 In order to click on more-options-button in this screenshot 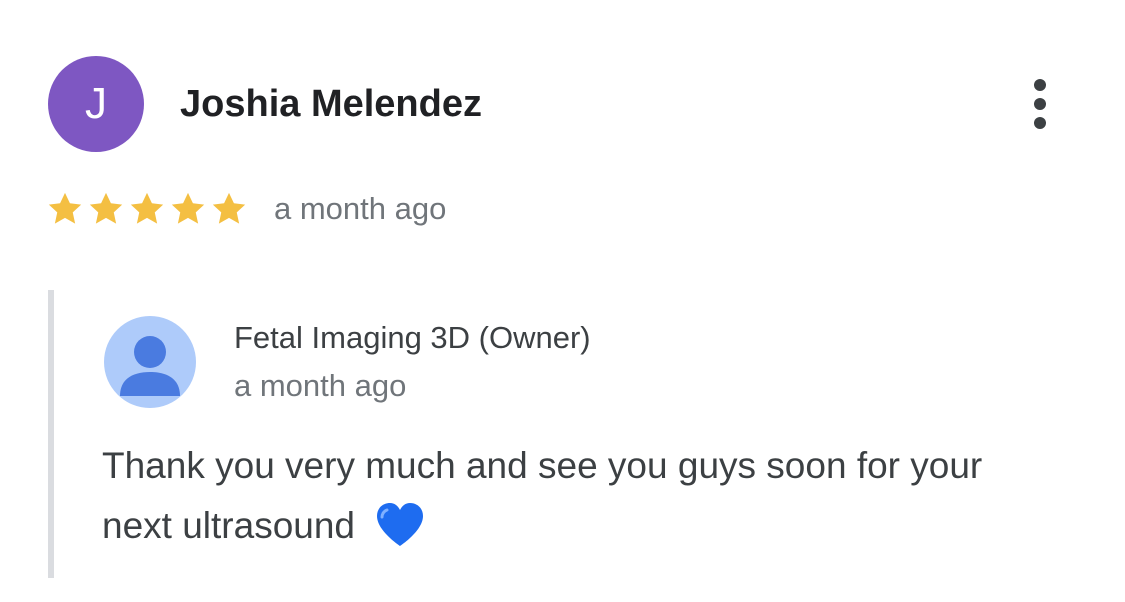, I will do `click(1040, 104)`.